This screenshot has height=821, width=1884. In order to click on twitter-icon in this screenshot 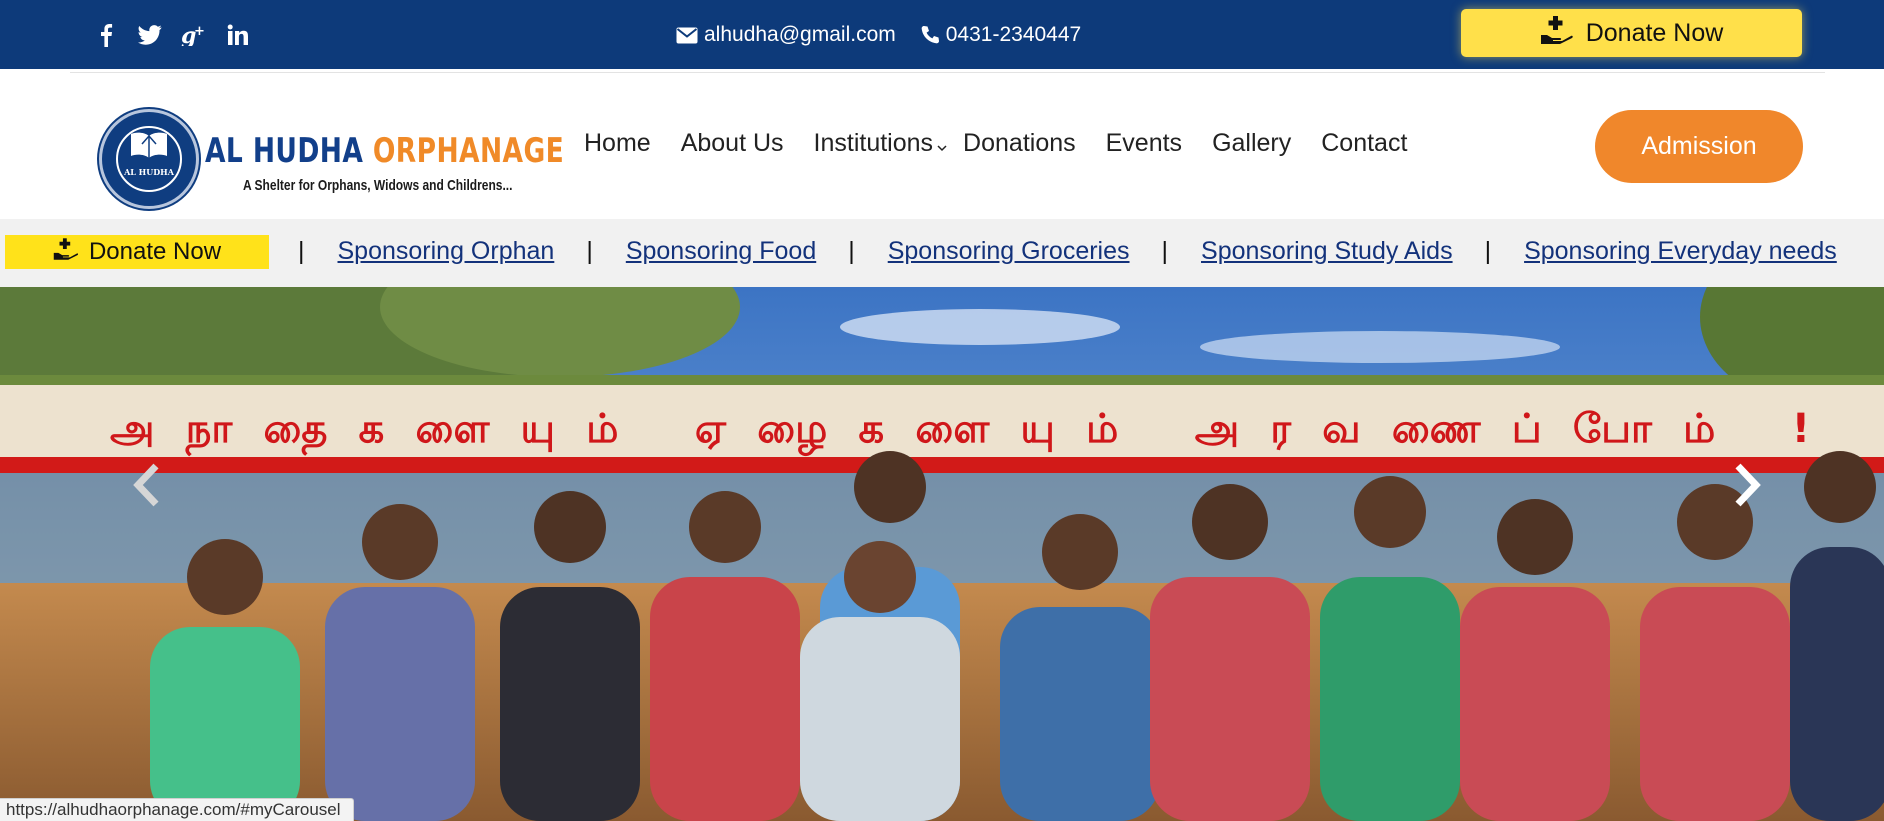, I will do `click(150, 35)`.